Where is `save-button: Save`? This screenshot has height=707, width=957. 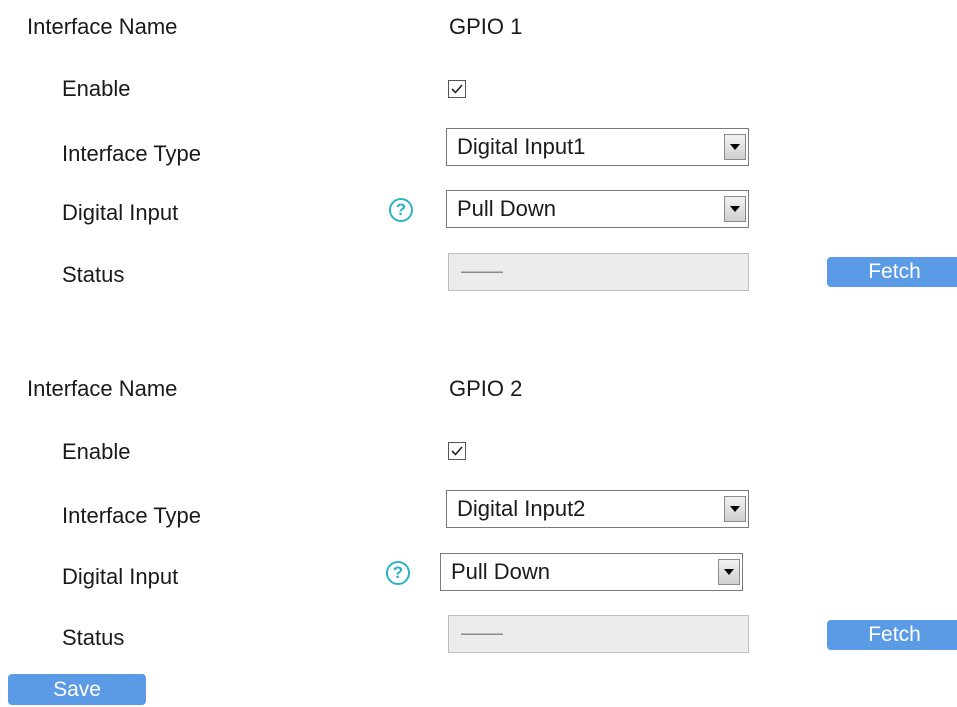 save-button: Save is located at coordinates (77, 689).